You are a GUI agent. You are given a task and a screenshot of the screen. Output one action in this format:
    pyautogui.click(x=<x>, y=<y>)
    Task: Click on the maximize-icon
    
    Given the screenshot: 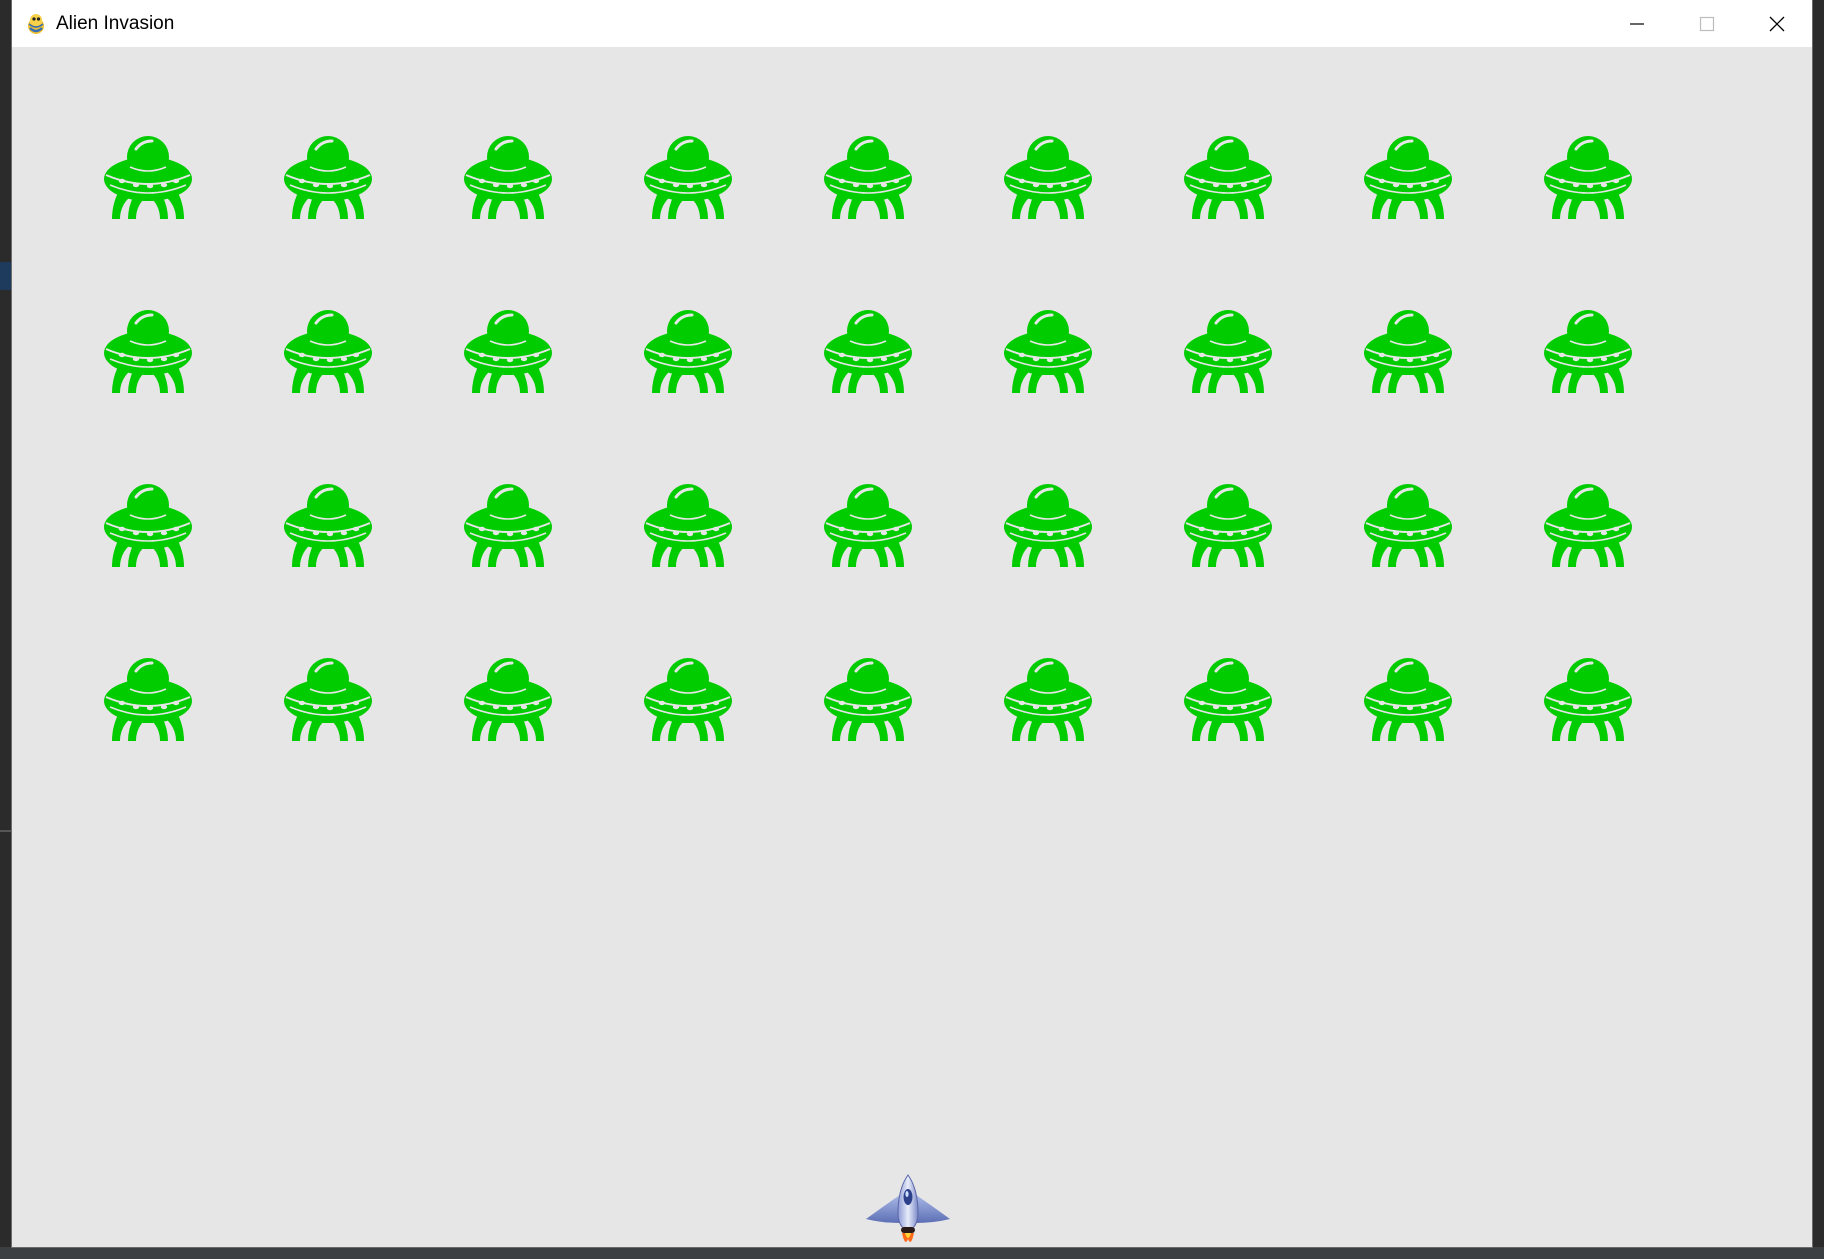 What is the action you would take?
    pyautogui.click(x=1707, y=23)
    